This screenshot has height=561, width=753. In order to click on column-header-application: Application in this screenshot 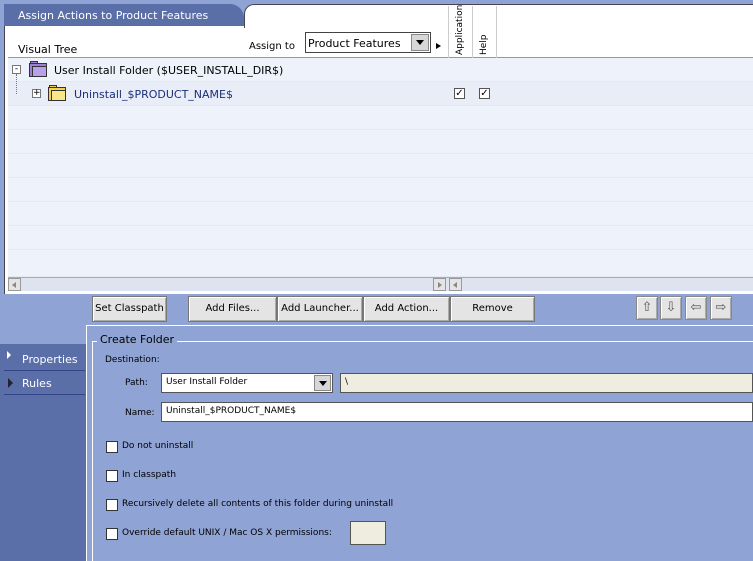, I will do `click(460, 30)`.